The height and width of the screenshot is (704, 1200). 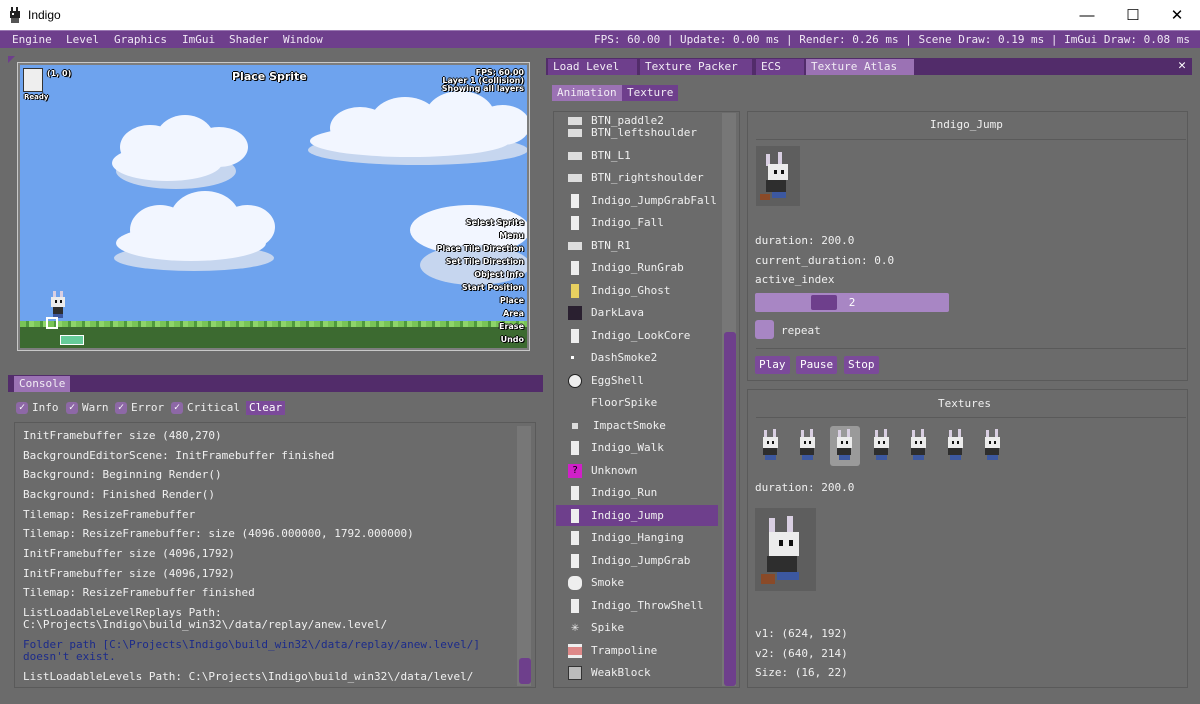 What do you see at coordinates (637, 447) in the screenshot?
I see `list-item: Indigo_Walk` at bounding box center [637, 447].